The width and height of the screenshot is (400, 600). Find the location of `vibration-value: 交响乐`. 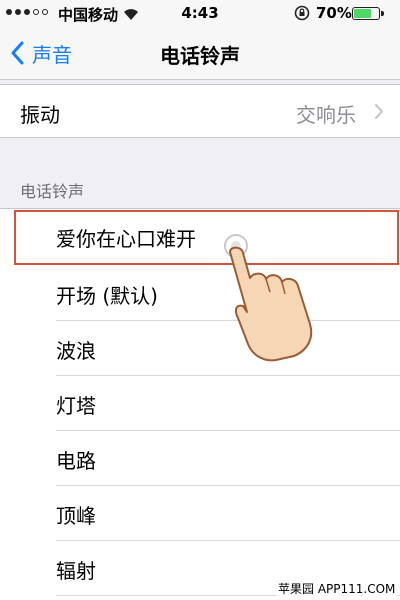

vibration-value: 交响乐 is located at coordinates (326, 115).